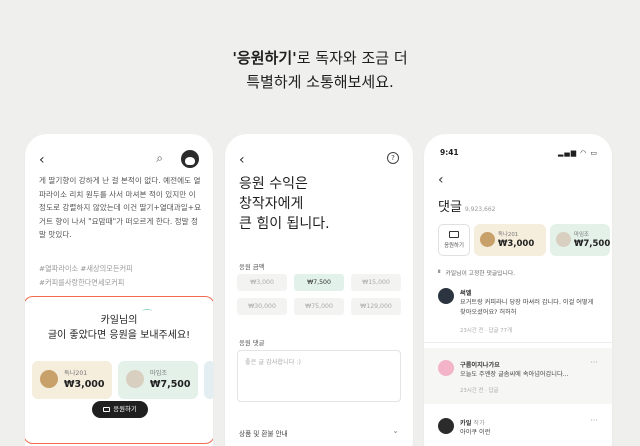 This screenshot has width=640, height=446. I want to click on form-title-line: 응원 수익은, so click(273, 184).